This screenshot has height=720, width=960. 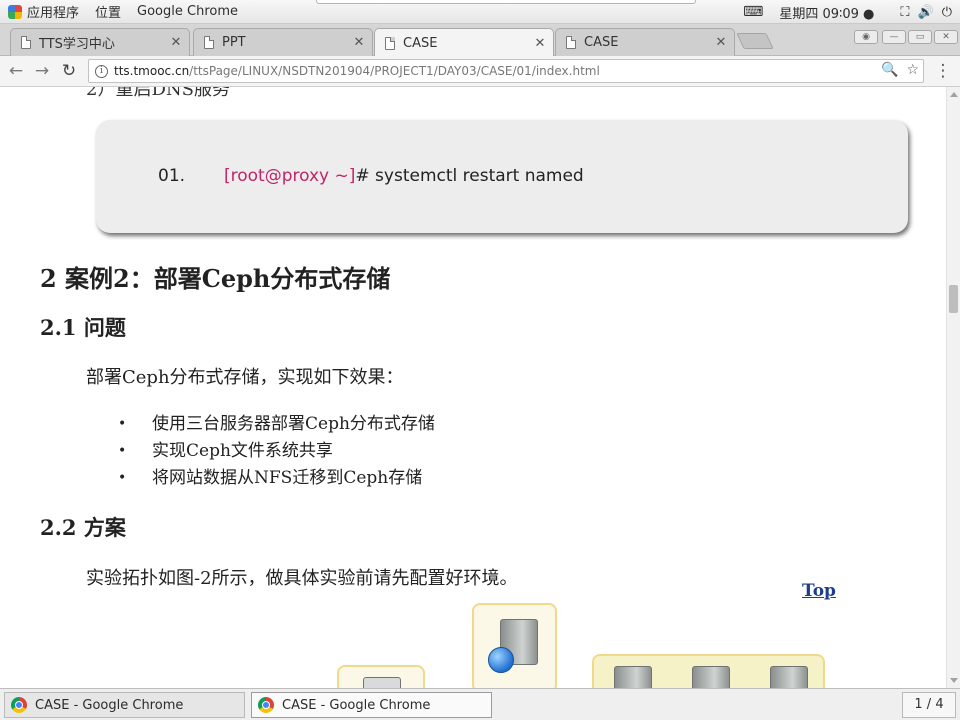 I want to click on back-icon: ←, so click(x=16, y=71).